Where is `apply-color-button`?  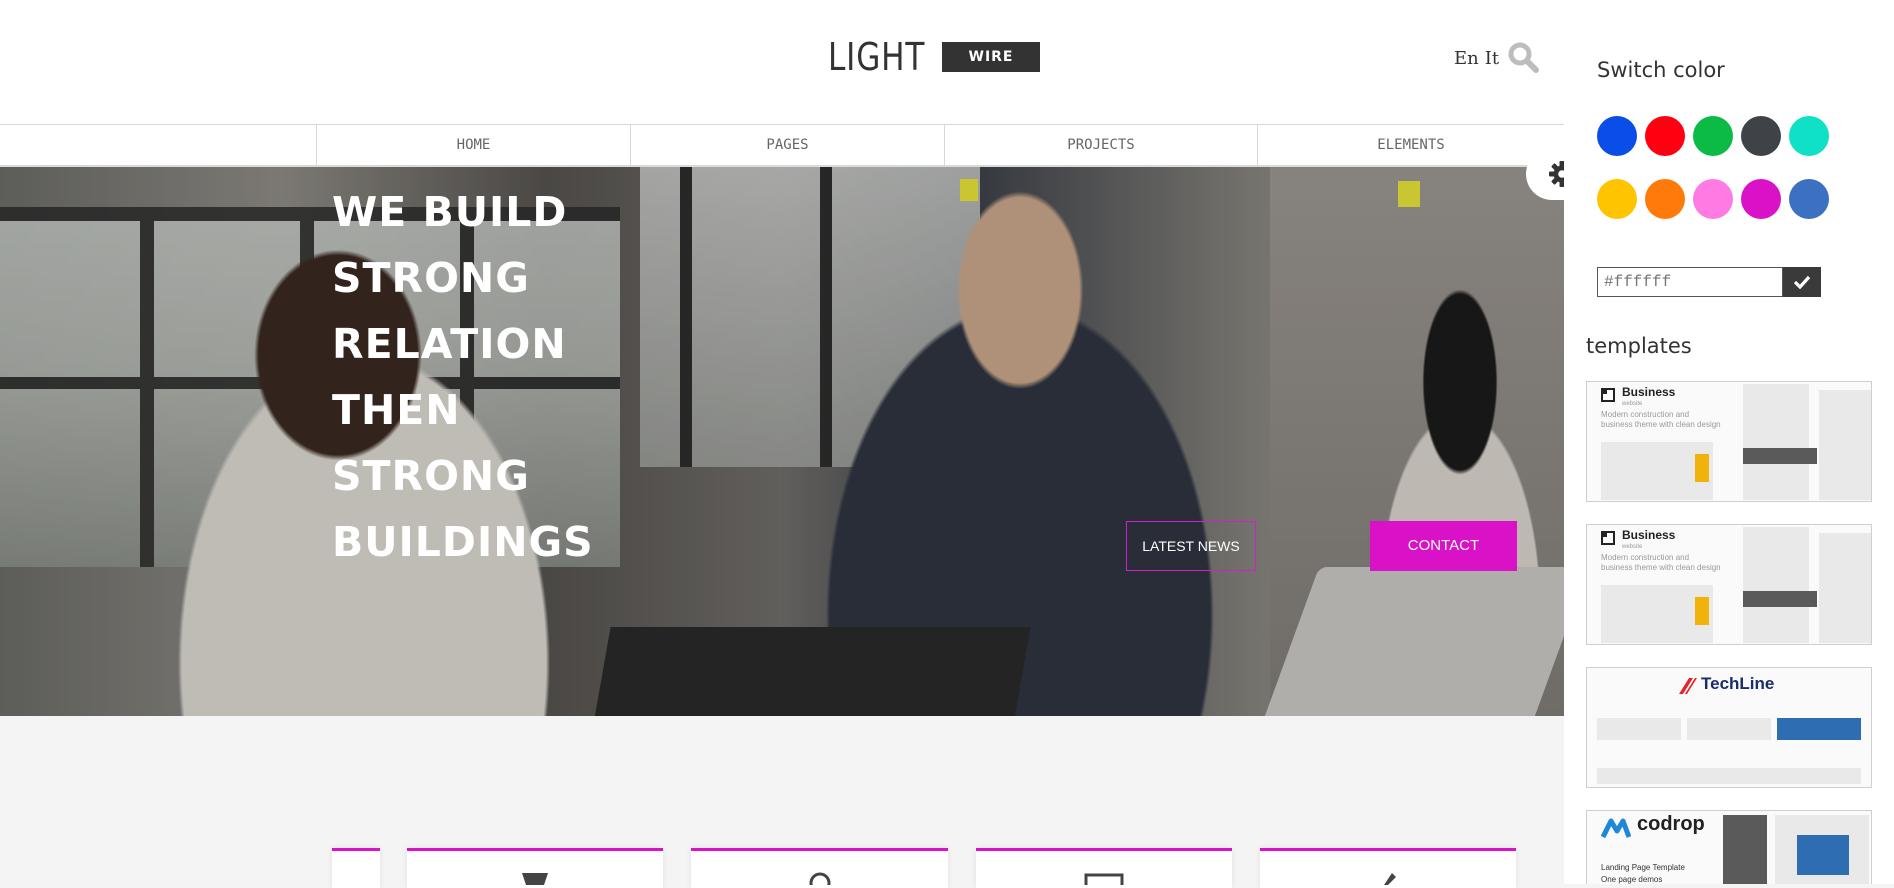 apply-color-button is located at coordinates (1802, 282).